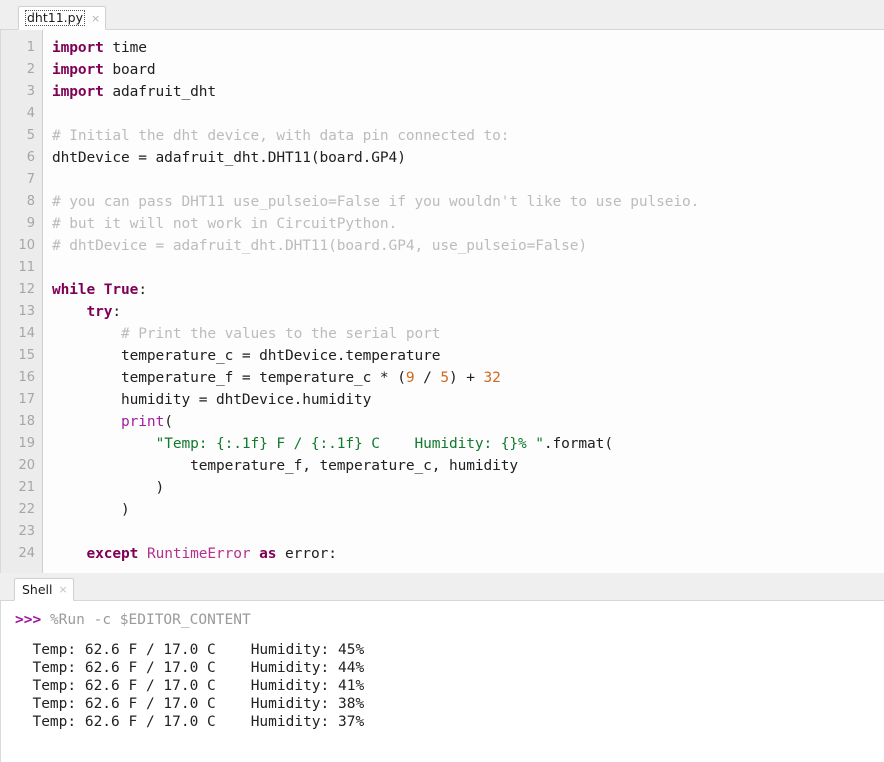 Image resolution: width=884 pixels, height=762 pixels. Describe the element at coordinates (30, 69) in the screenshot. I see `line-number: 2` at that location.